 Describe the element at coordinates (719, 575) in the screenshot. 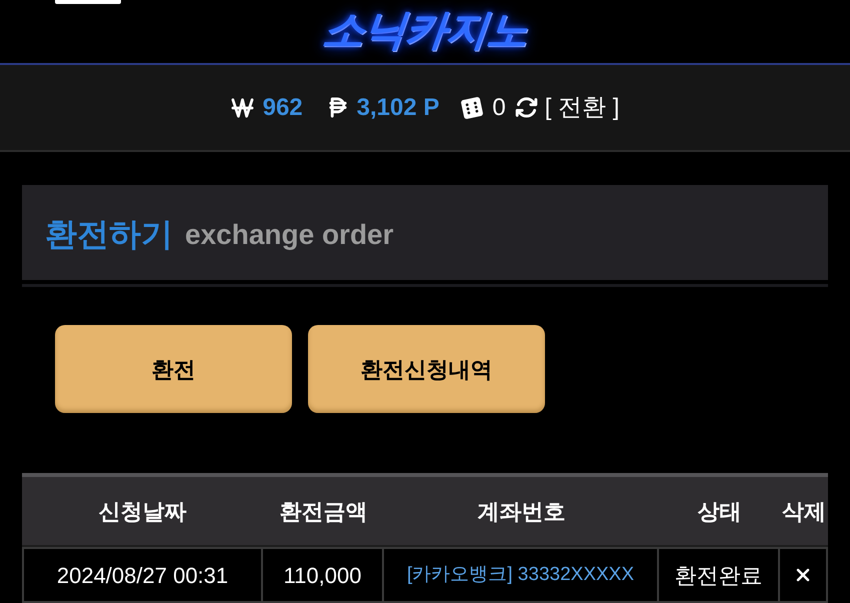

I see `table-cell: 환전완료` at that location.